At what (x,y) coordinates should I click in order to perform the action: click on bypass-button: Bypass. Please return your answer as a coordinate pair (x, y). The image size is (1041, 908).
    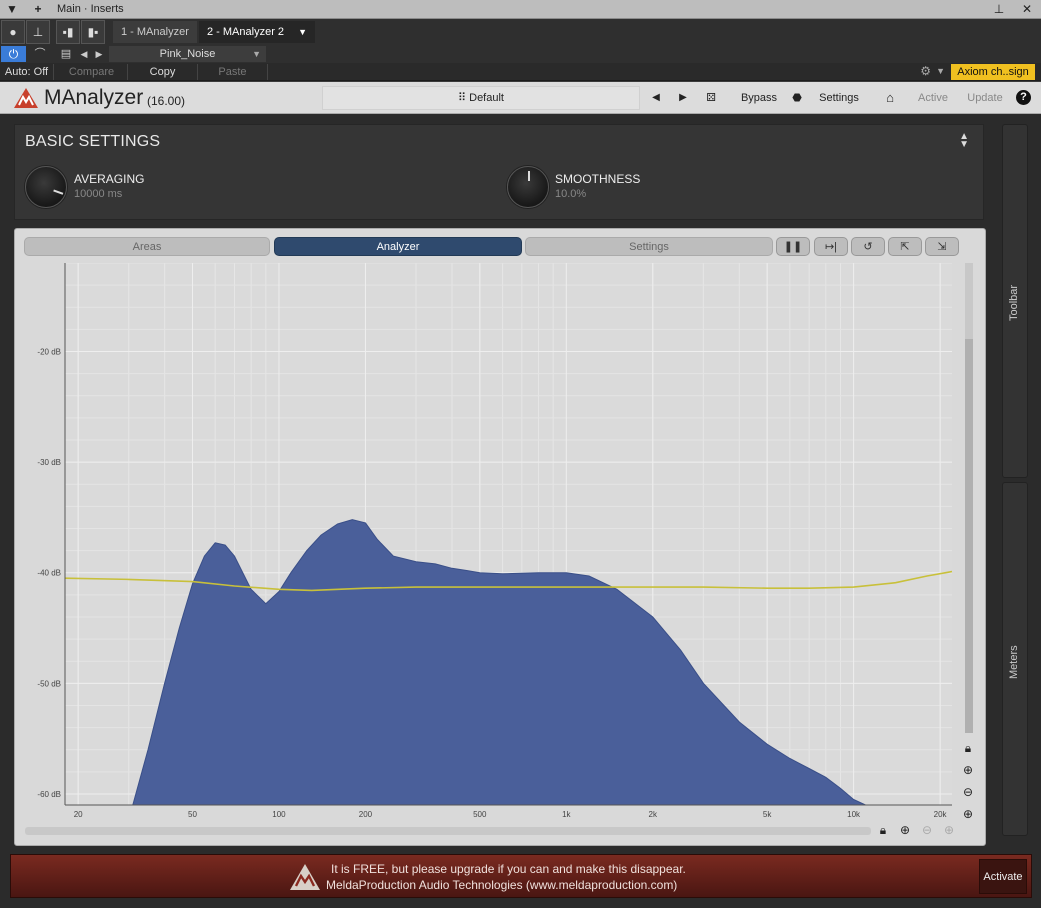
    Looking at the image, I should click on (759, 98).